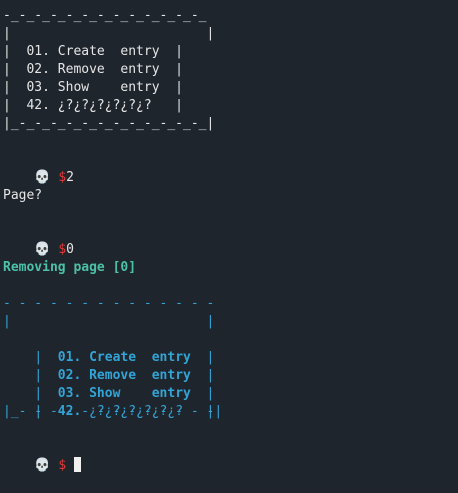 This screenshot has height=493, width=458. I want to click on removing-message: Removing page [0], so click(70, 267).